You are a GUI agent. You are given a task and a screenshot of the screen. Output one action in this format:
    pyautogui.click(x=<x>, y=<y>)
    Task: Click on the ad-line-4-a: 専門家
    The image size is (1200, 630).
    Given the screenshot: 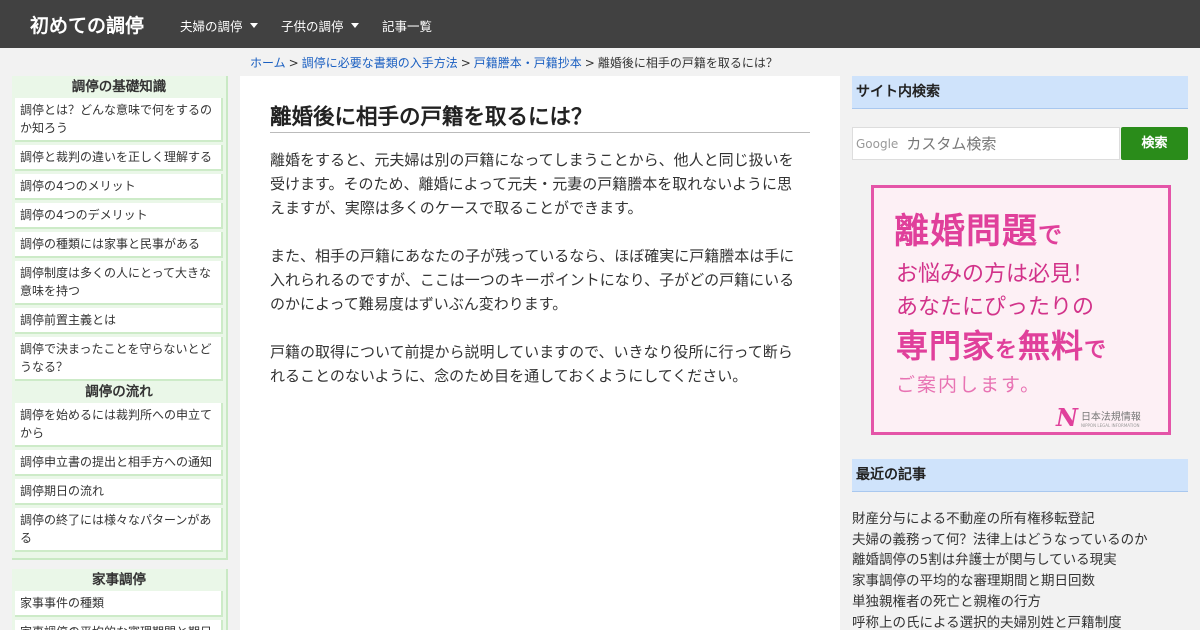 What is the action you would take?
    pyautogui.click(x=946, y=346)
    